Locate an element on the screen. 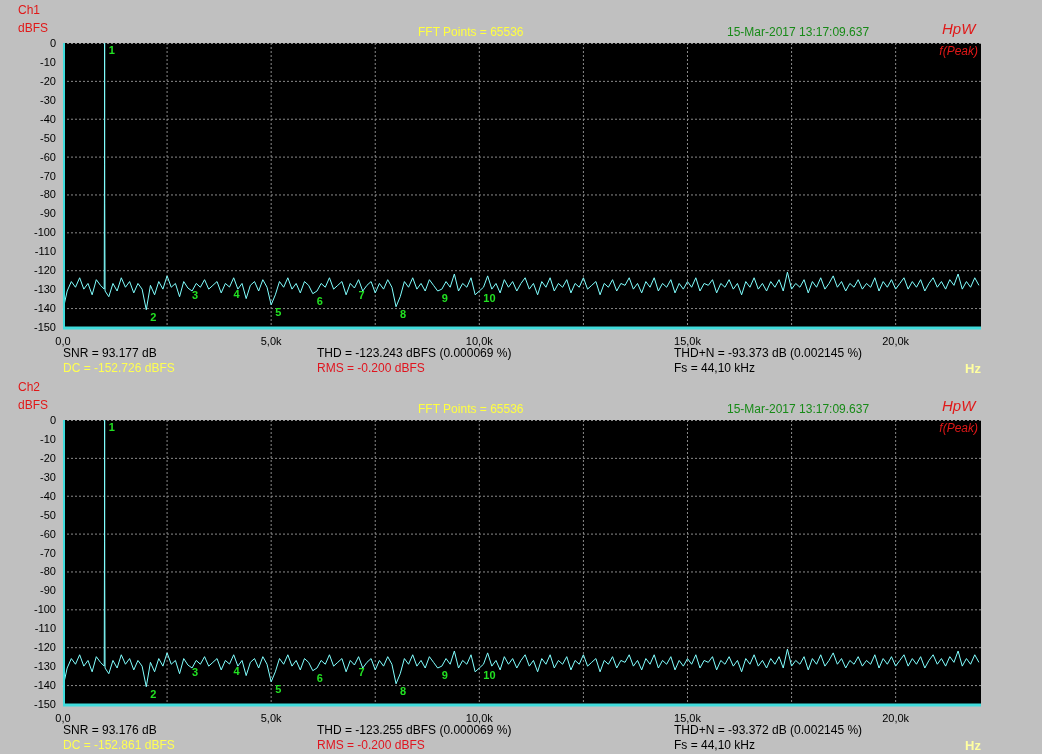 The width and height of the screenshot is (1042, 754). measurement-text: THD = -123.255 dBFS (0.000069 %) is located at coordinates (414, 730).